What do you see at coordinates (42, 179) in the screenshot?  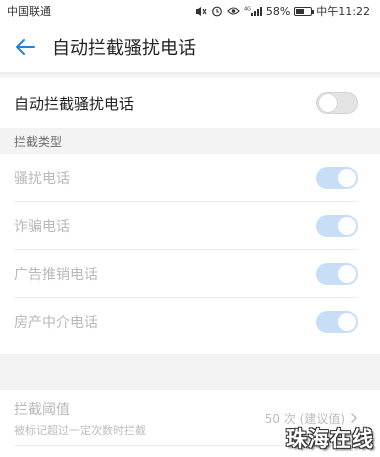 I see `intercept-type-label: 骚扰电话` at bounding box center [42, 179].